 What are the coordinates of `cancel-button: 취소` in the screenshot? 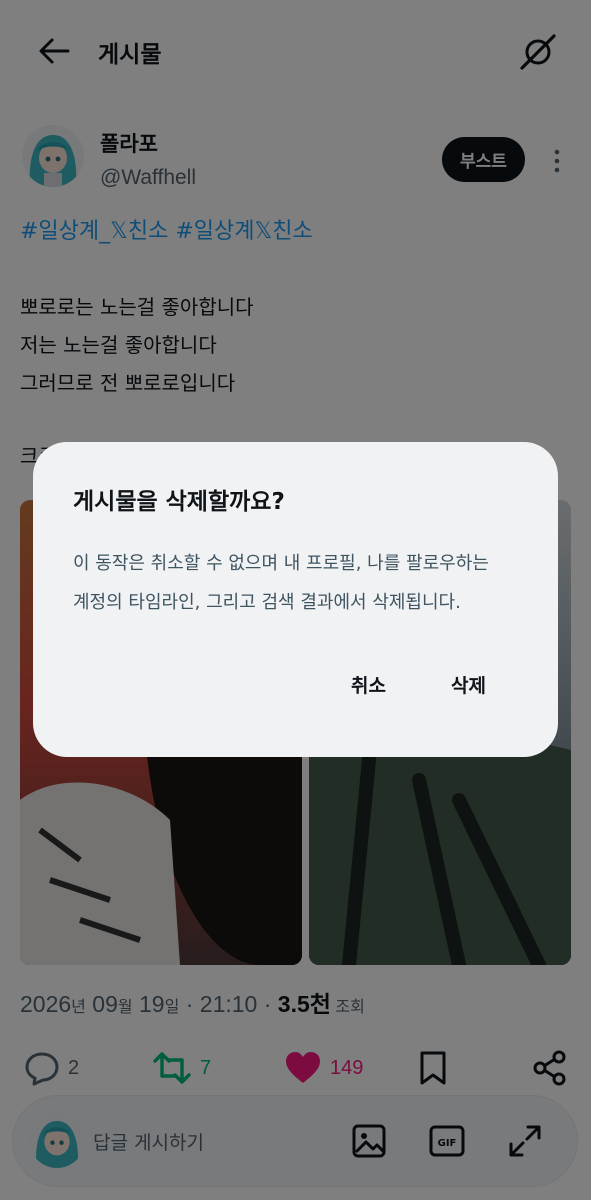 It's located at (368, 684).